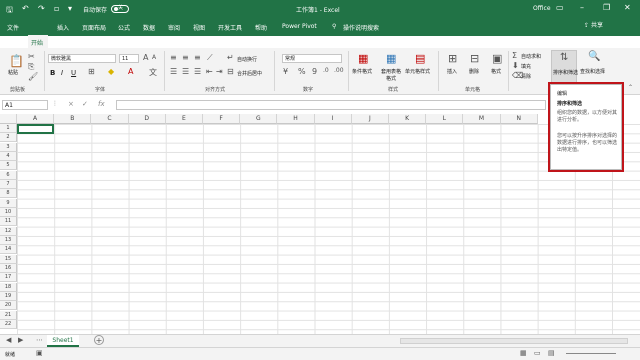  What do you see at coordinates (362, 71) in the screenshot?
I see `conditional-format-button: 条件格式` at bounding box center [362, 71].